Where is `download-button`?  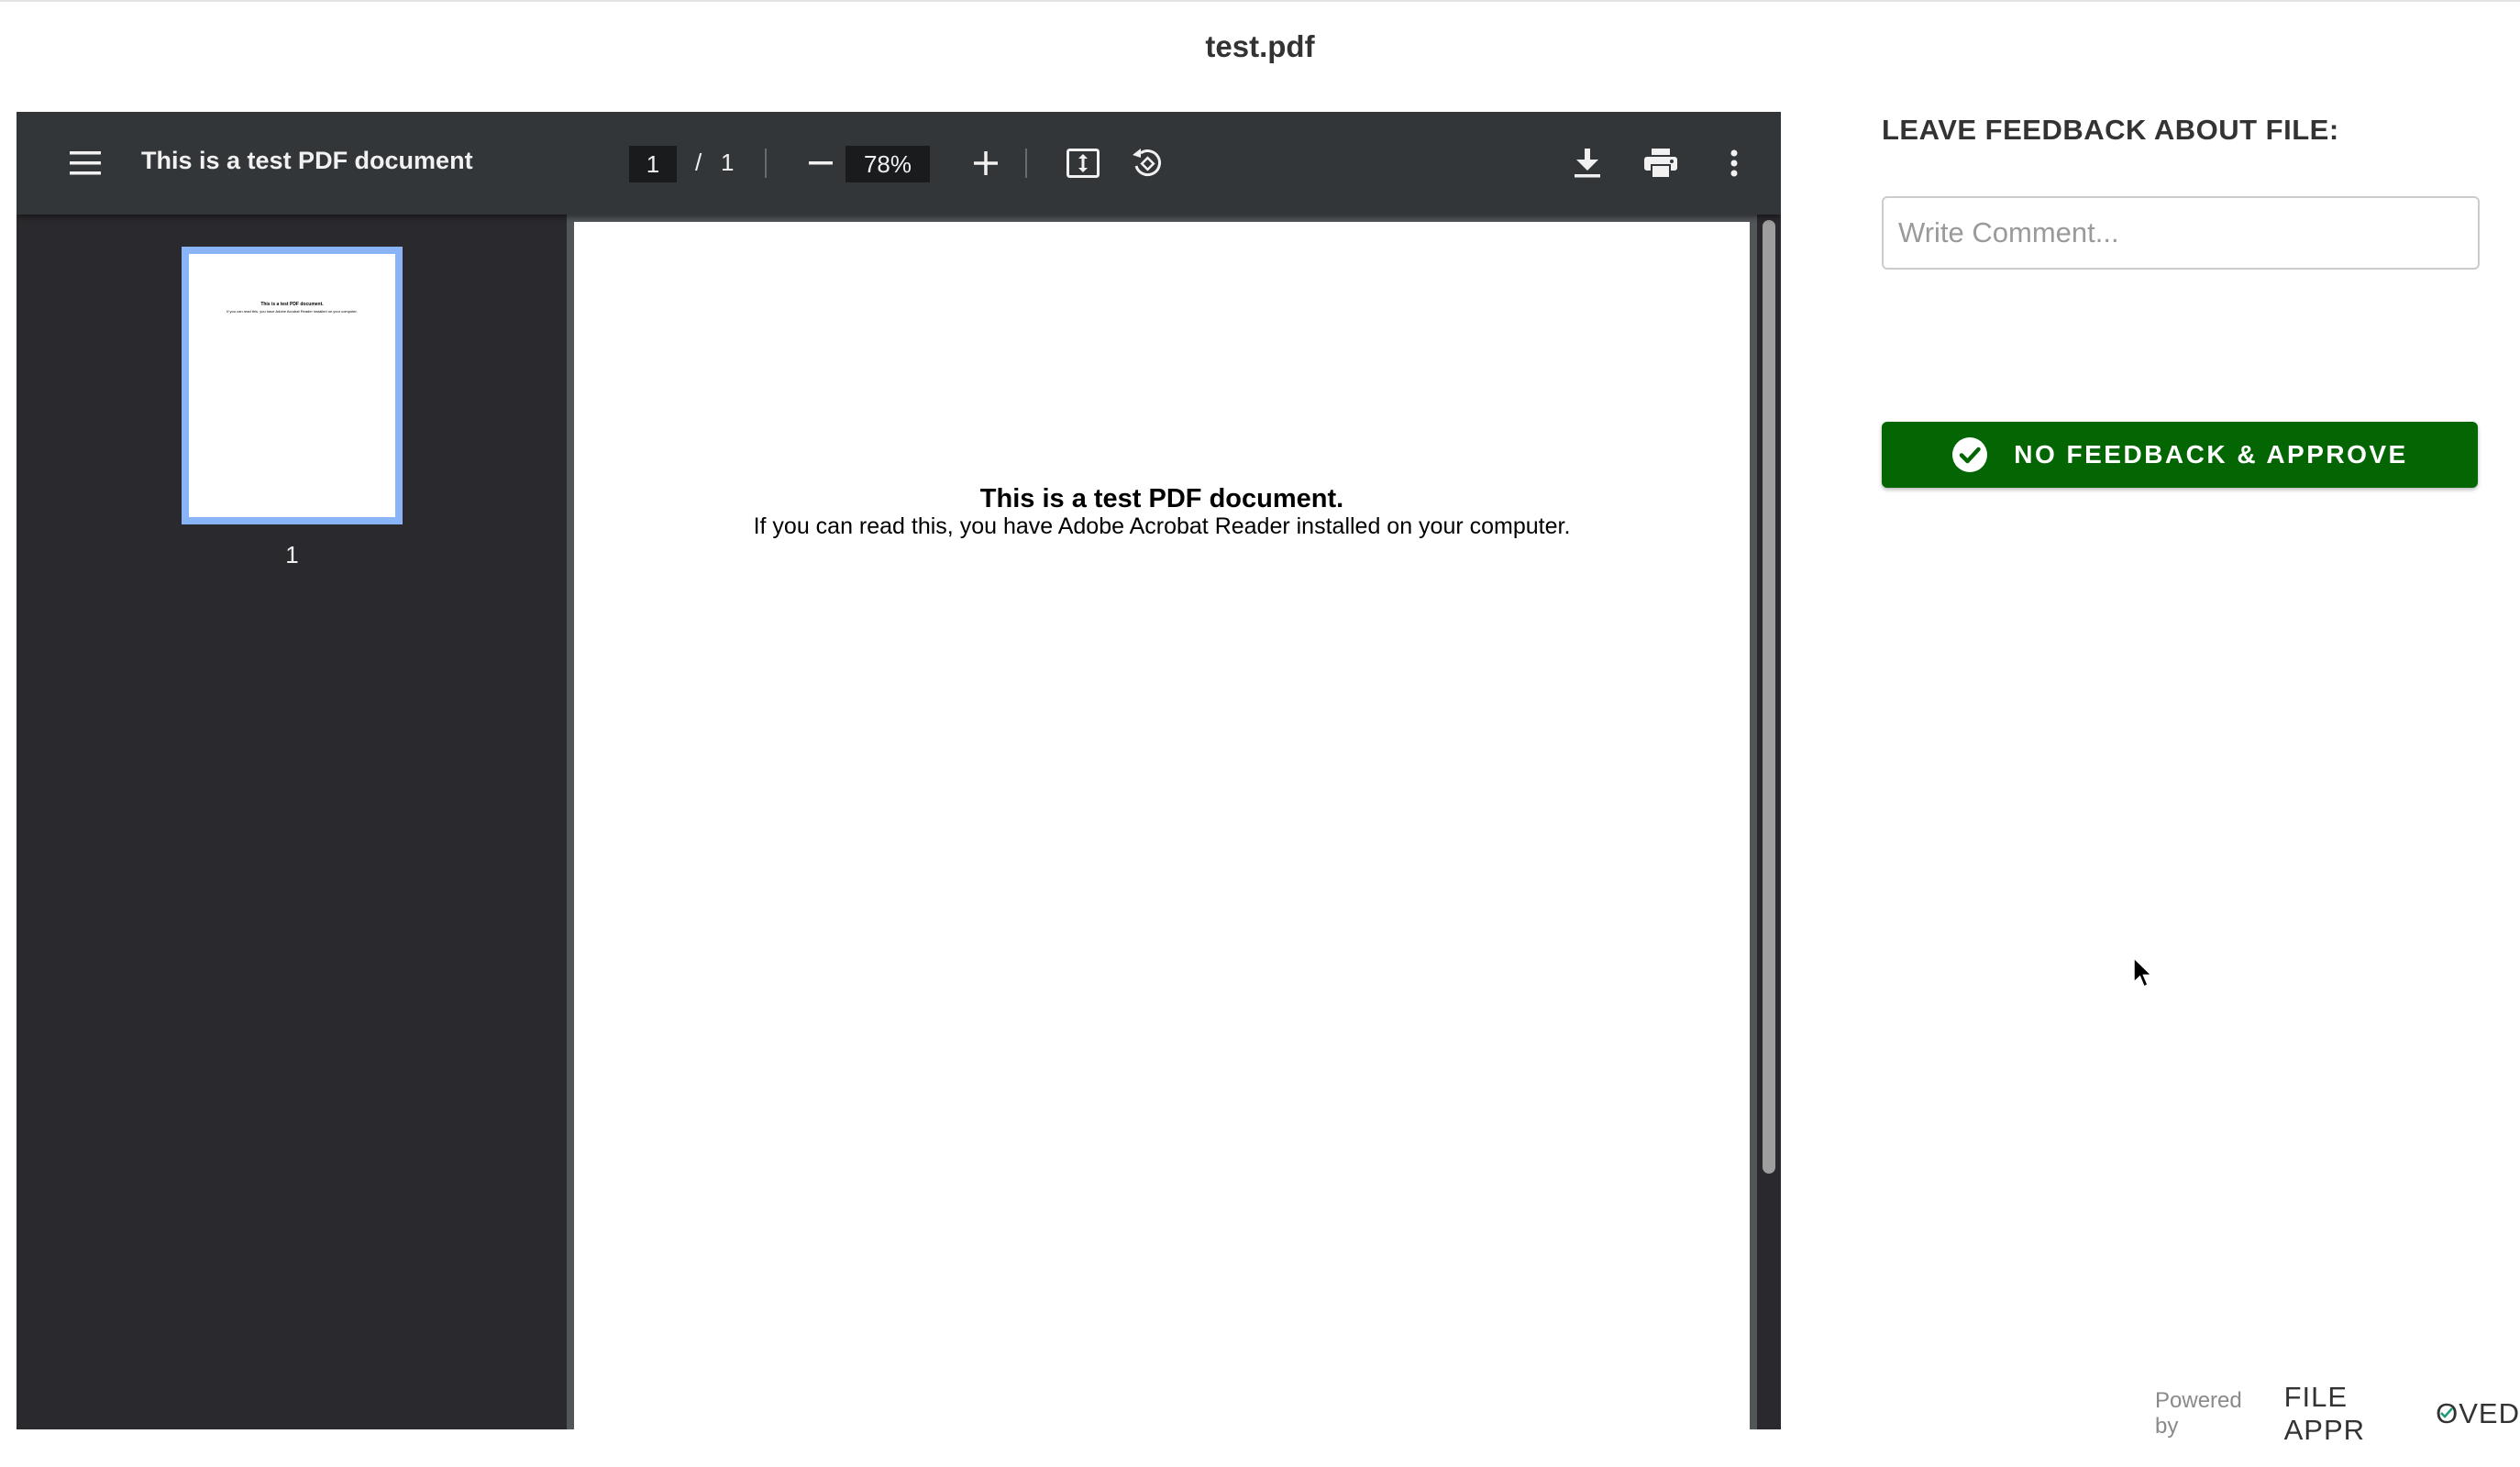
download-button is located at coordinates (1587, 163).